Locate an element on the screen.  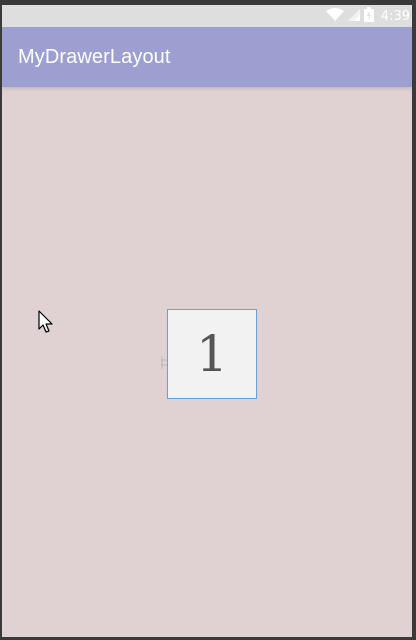
wifi-icon is located at coordinates (334, 16).